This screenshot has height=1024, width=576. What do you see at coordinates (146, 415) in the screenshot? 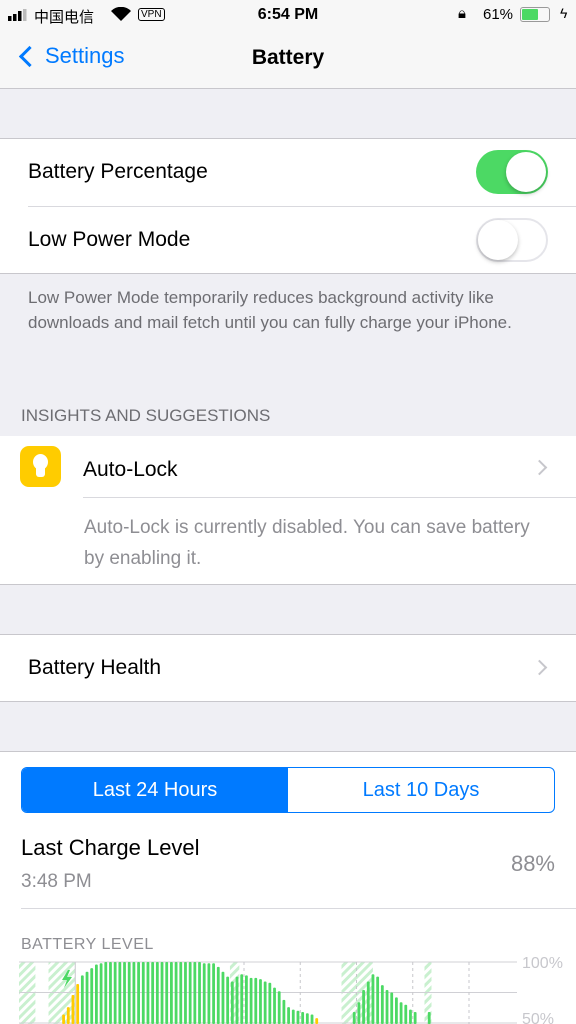
I see `insights-header: INSIGHTS AND SUGGESTIONS` at bounding box center [146, 415].